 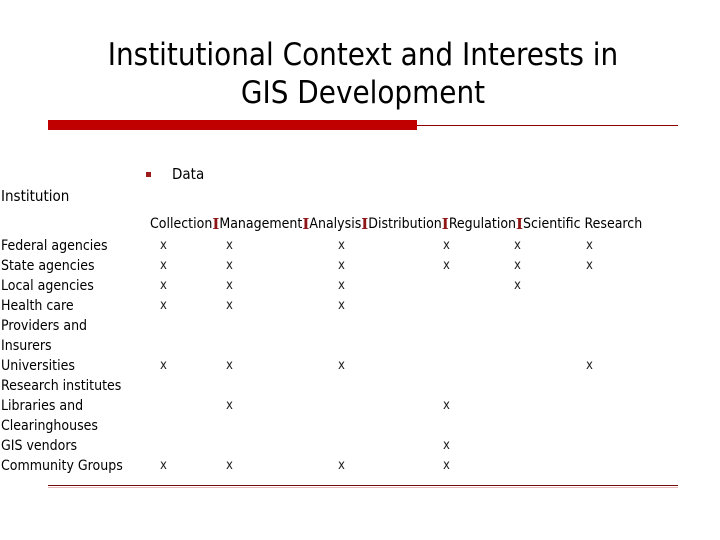 I want to click on matrix-row-label: Federal agencies, so click(x=54, y=246).